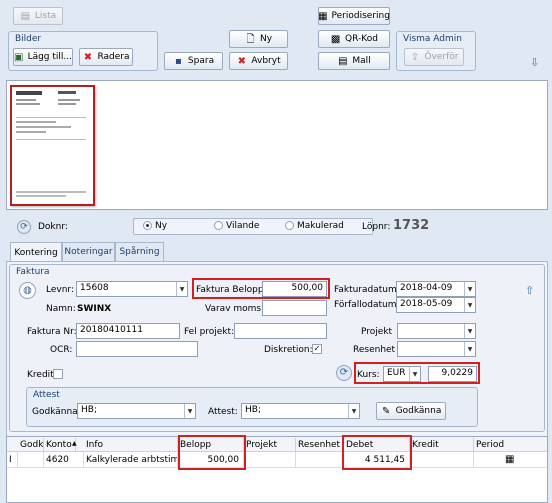  Describe the element at coordinates (12, 460) in the screenshot. I see `row-marker: I` at that location.